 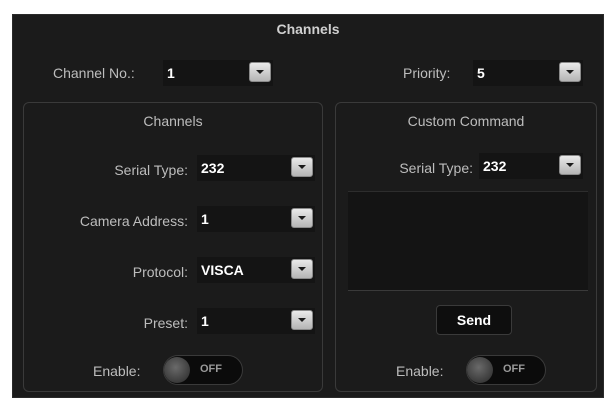 I want to click on serial-type-label: Serial Type:, so click(x=151, y=170).